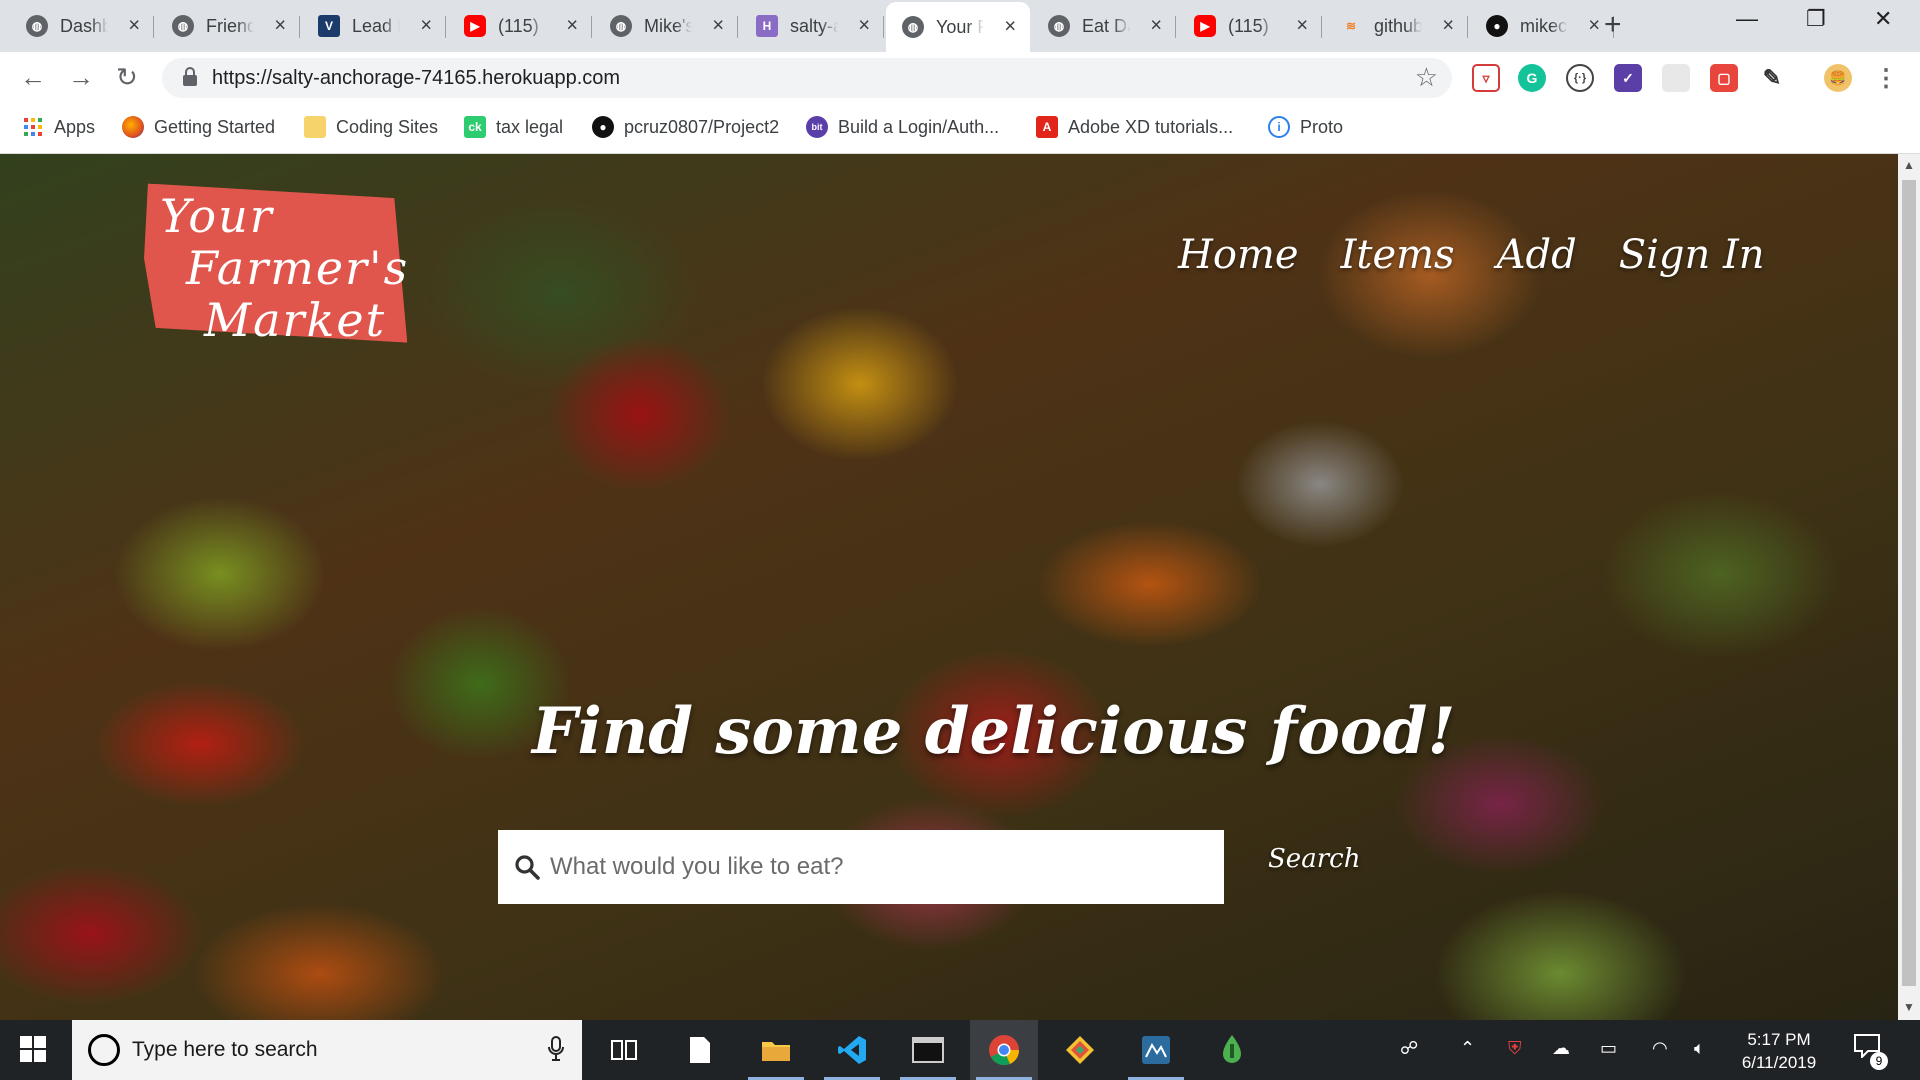 This screenshot has height=1080, width=1920. Describe the element at coordinates (1816, 19) in the screenshot. I see `restore-window-button: ❐` at that location.